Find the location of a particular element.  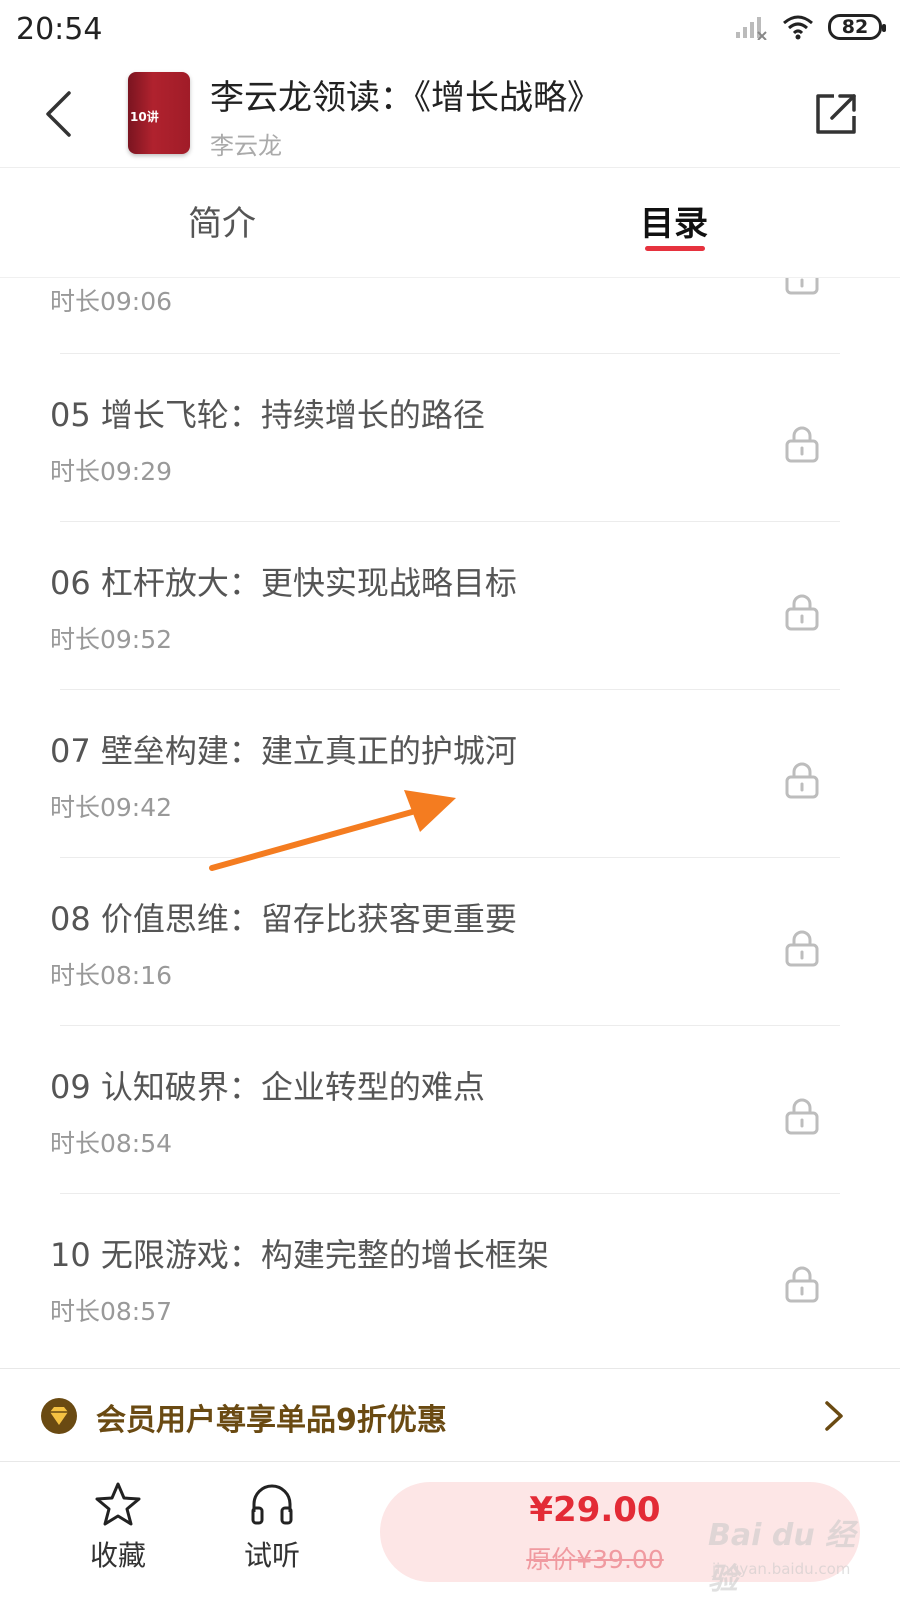

list-item: 05 增长飞轮：持续增长的路径 时长09:29 is located at coordinates (450, 438).